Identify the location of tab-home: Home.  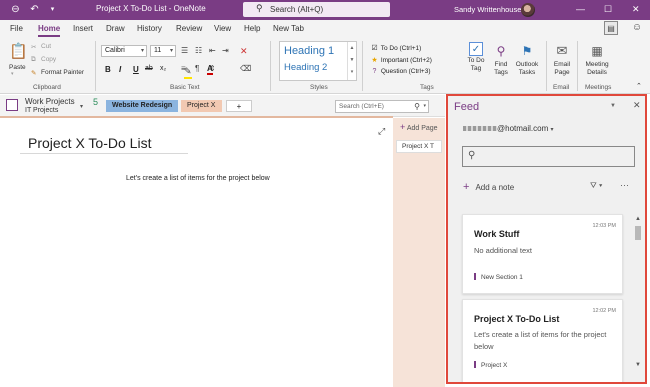
(49, 30).